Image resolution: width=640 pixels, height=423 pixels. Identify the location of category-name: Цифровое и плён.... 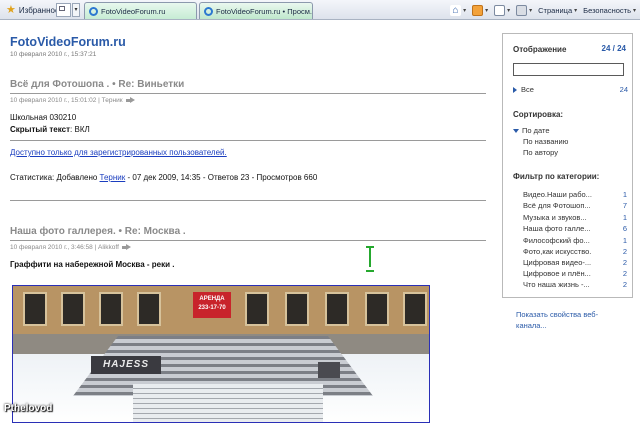
(557, 273).